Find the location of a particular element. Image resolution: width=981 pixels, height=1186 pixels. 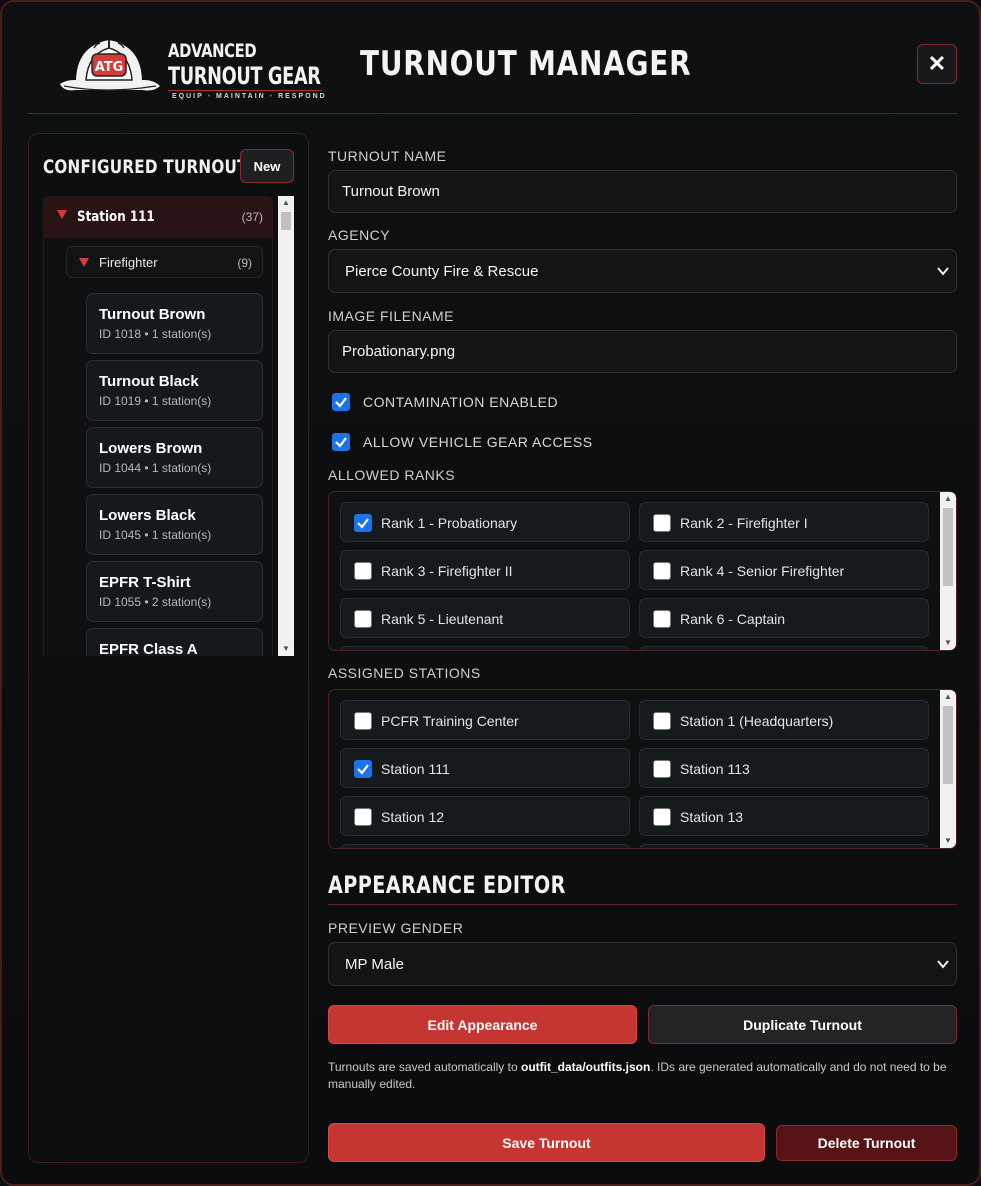

station-option-label: Station 1 (Headquarters) is located at coordinates (757, 721).